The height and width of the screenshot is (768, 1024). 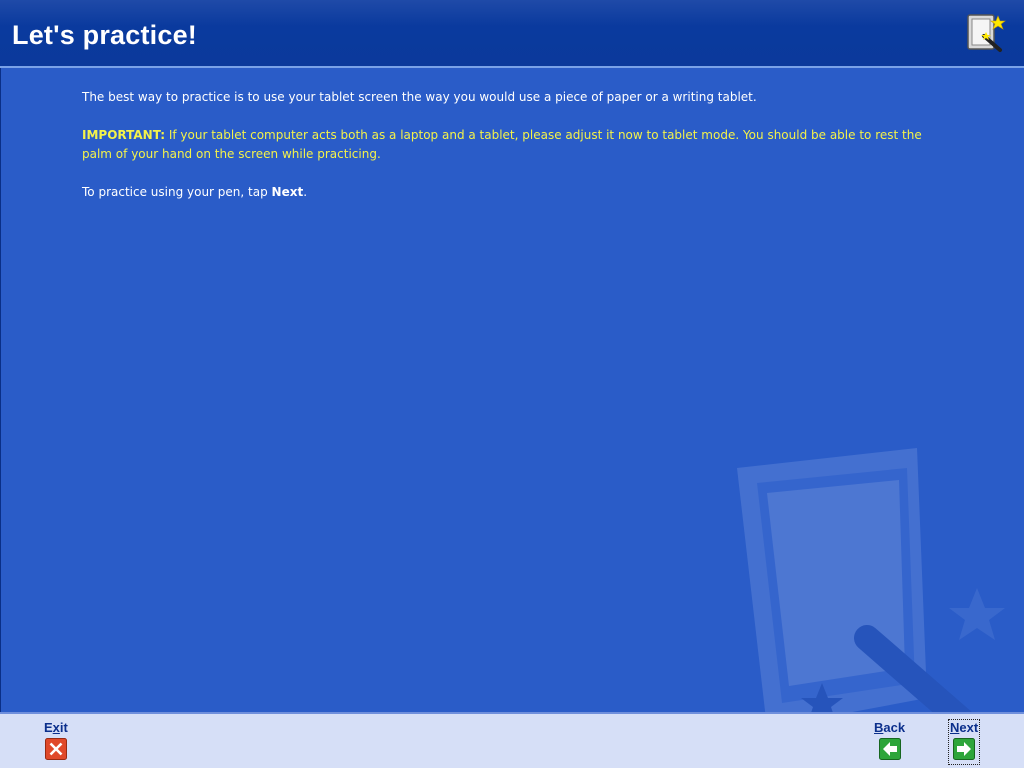 I want to click on next-label-suffix: ext, so click(x=969, y=727).